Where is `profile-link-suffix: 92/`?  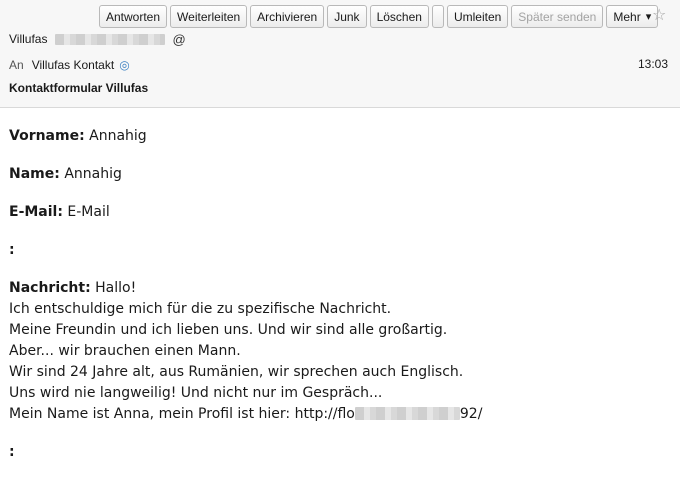 profile-link-suffix: 92/ is located at coordinates (471, 414).